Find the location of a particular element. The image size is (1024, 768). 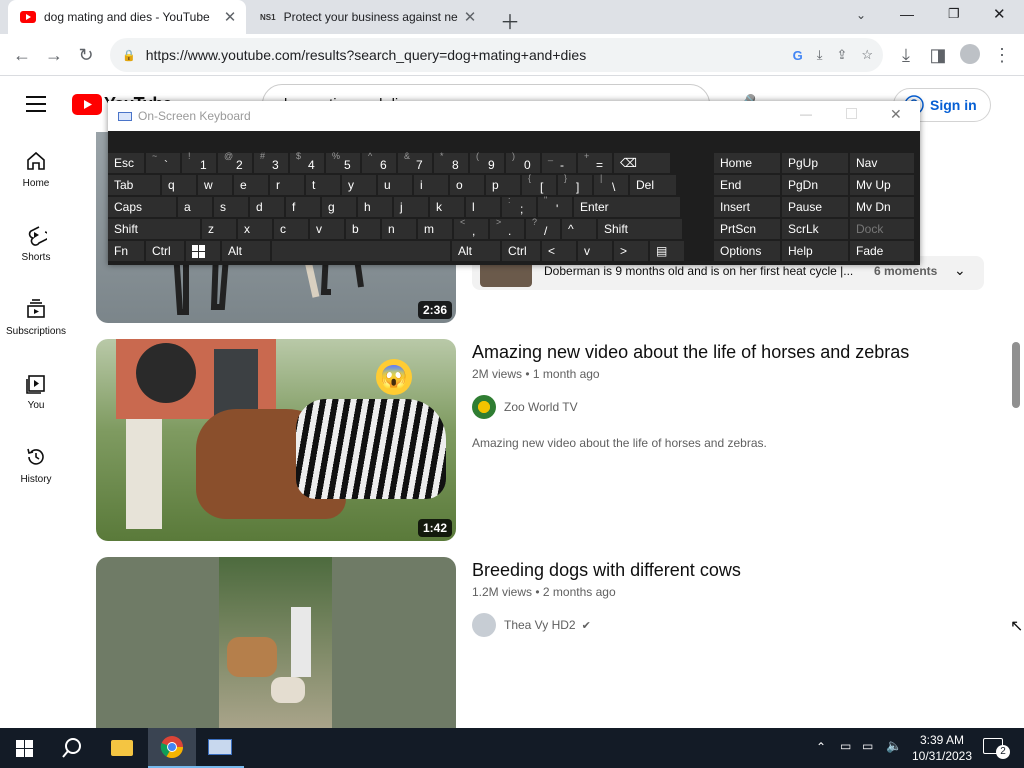

bookmark-star-icon: ☆ is located at coordinates (867, 55).